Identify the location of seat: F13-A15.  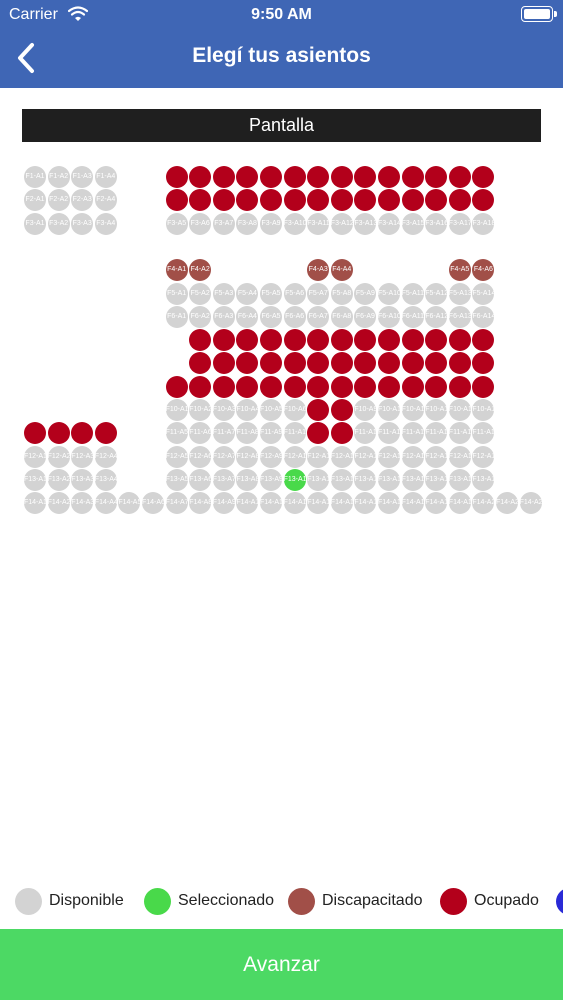
(412, 479).